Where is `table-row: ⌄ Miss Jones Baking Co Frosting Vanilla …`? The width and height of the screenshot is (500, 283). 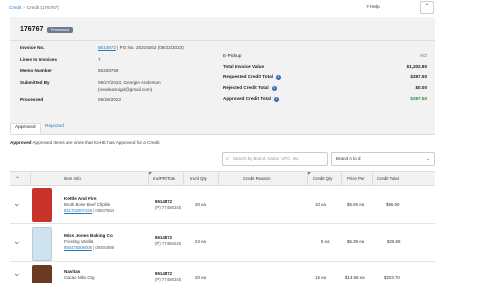 table-row: ⌄ Miss Jones Baking Co Frosting Vanilla … is located at coordinates (222, 243).